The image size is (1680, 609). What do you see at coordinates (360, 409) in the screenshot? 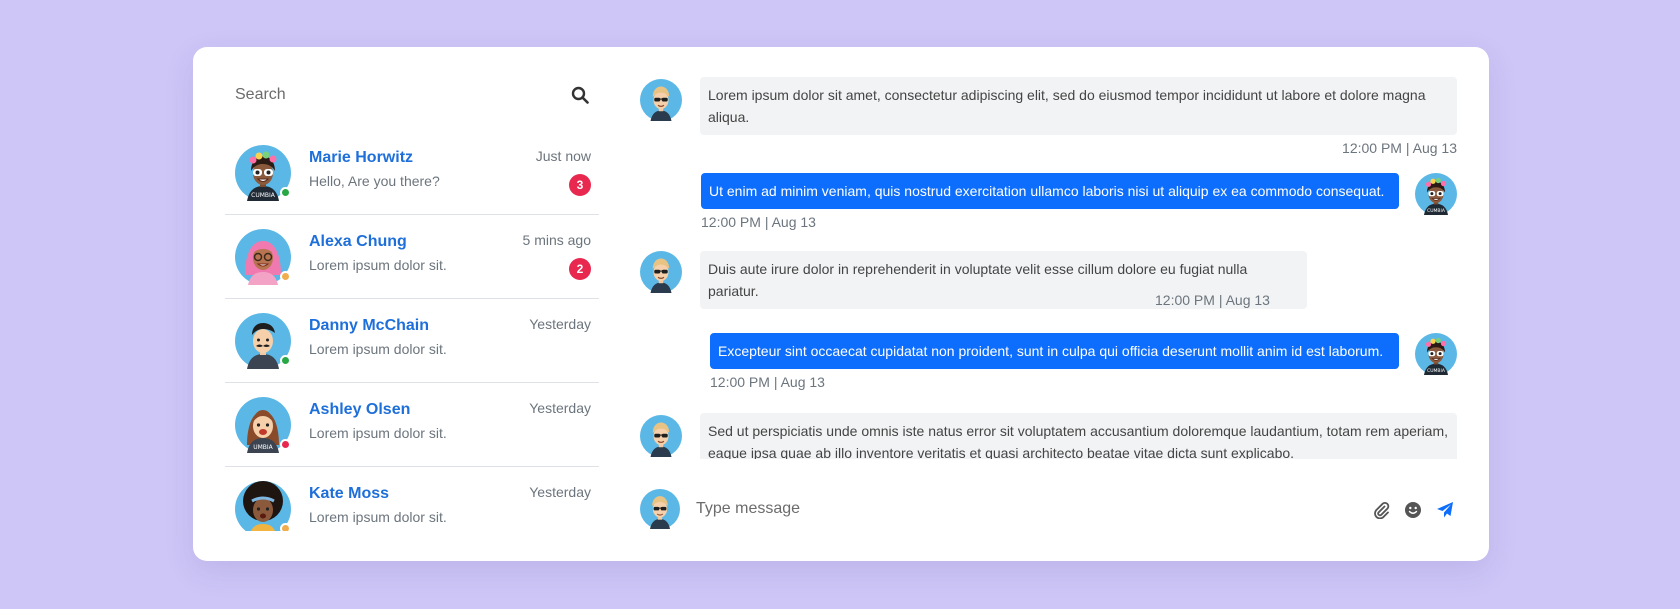
I see `contact-name: Ashley Olsen` at bounding box center [360, 409].